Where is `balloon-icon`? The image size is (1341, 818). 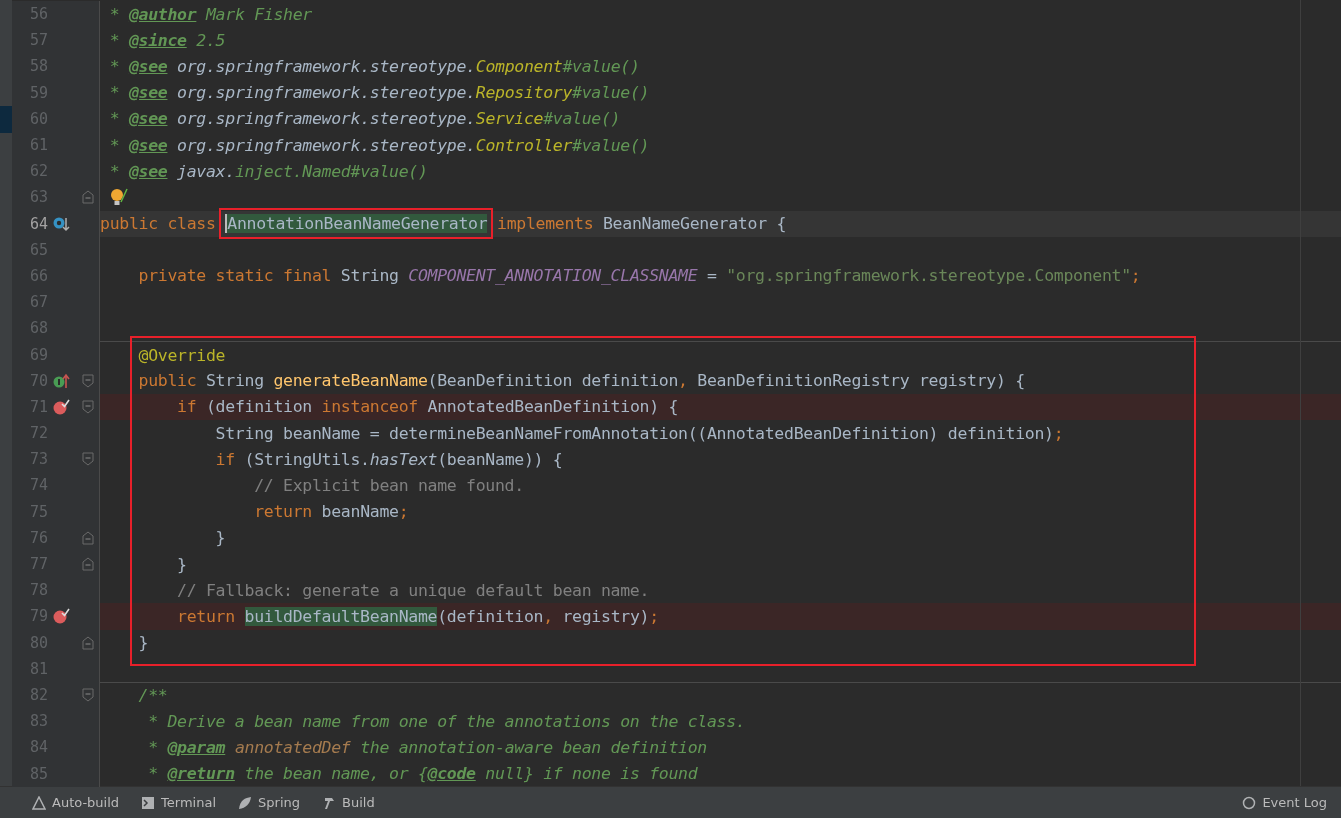
balloon-icon is located at coordinates (1249, 802).